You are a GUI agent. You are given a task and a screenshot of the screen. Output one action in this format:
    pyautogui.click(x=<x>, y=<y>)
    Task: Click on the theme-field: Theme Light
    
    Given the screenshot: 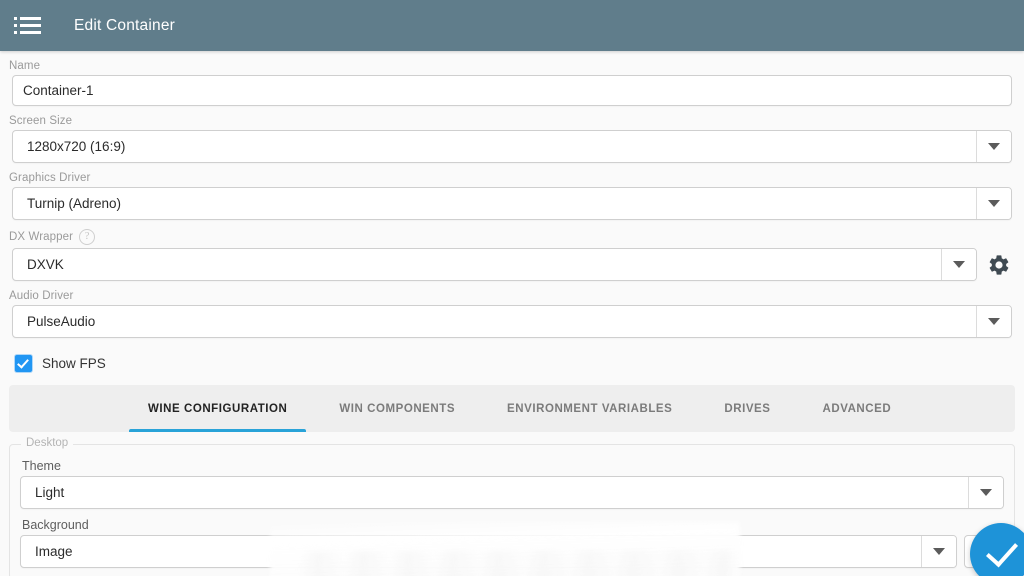 What is the action you would take?
    pyautogui.click(x=512, y=484)
    